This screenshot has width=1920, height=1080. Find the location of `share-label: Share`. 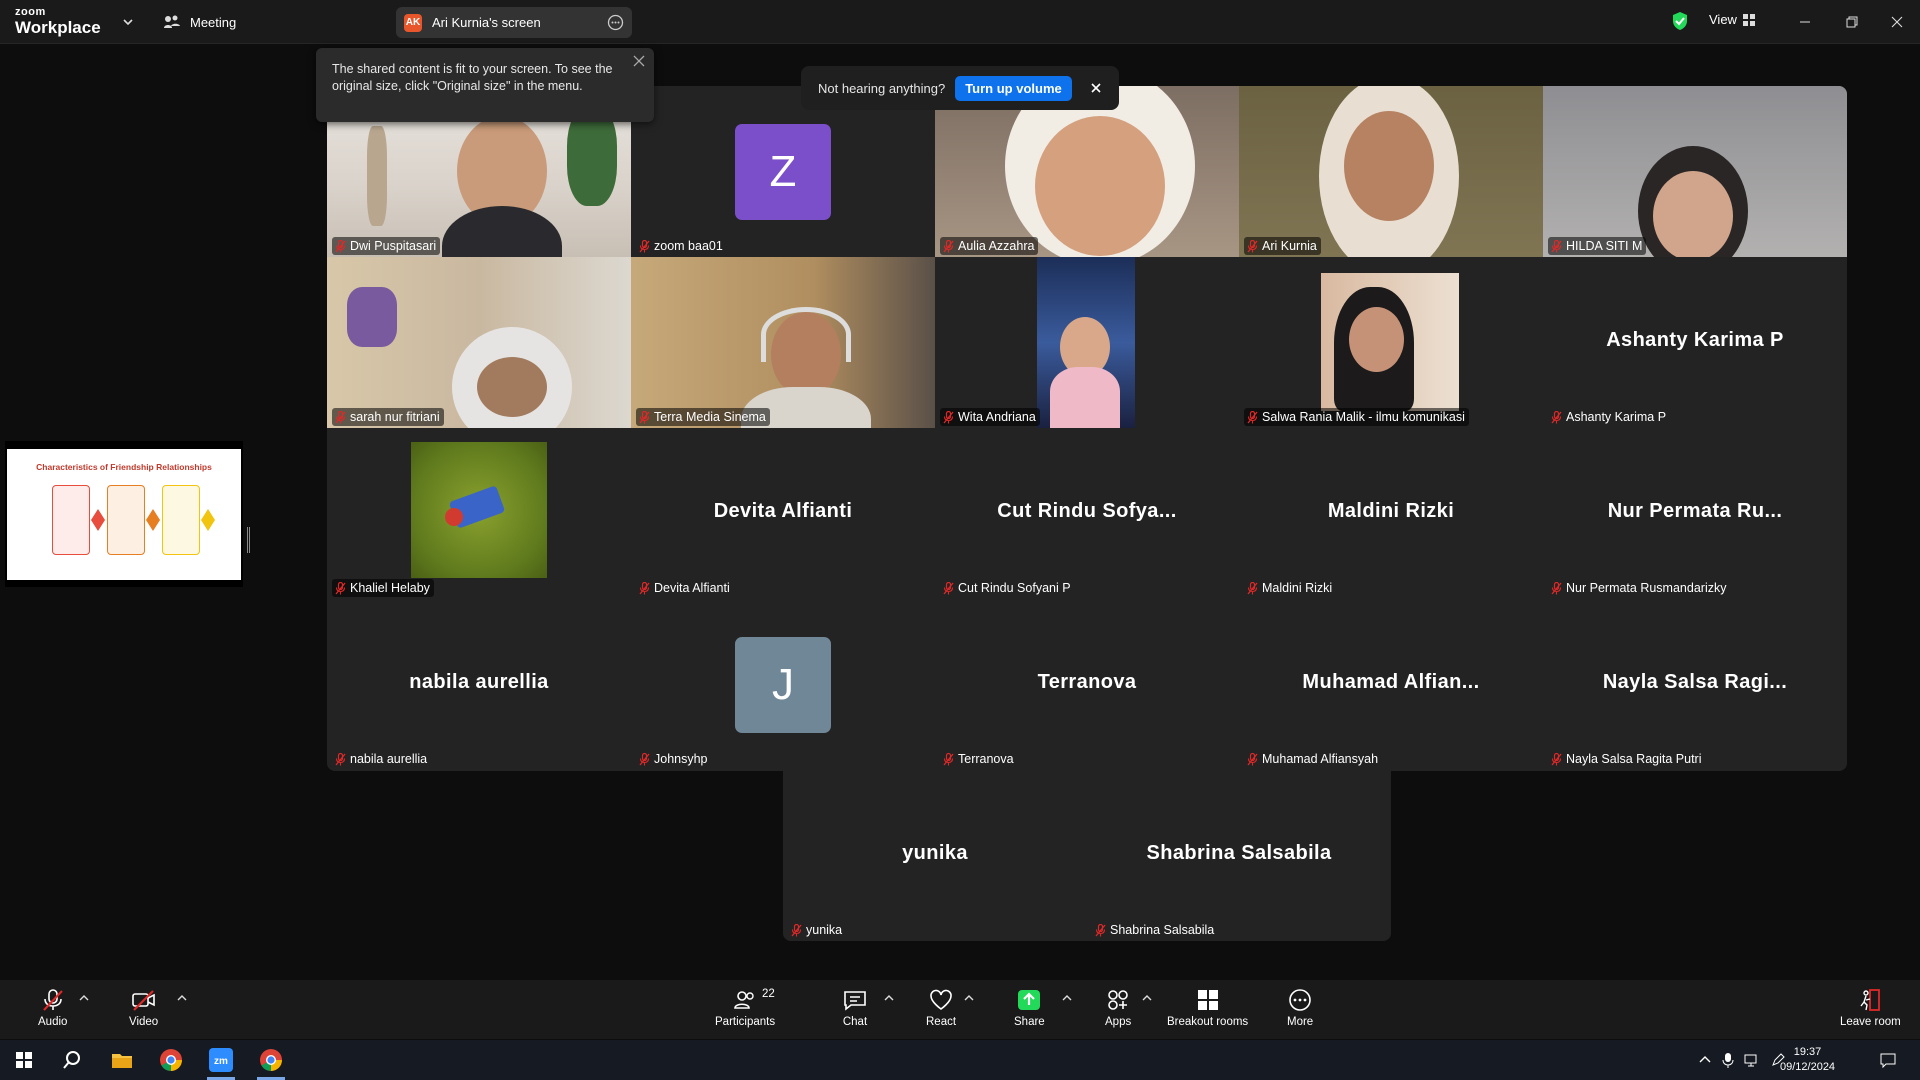

share-label: Share is located at coordinates (1029, 1022).